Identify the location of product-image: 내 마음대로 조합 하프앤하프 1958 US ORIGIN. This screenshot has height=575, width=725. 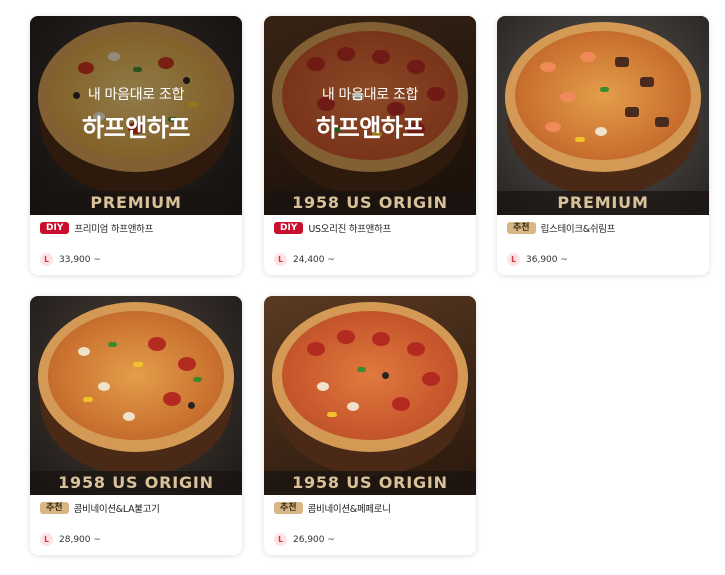
(370, 115).